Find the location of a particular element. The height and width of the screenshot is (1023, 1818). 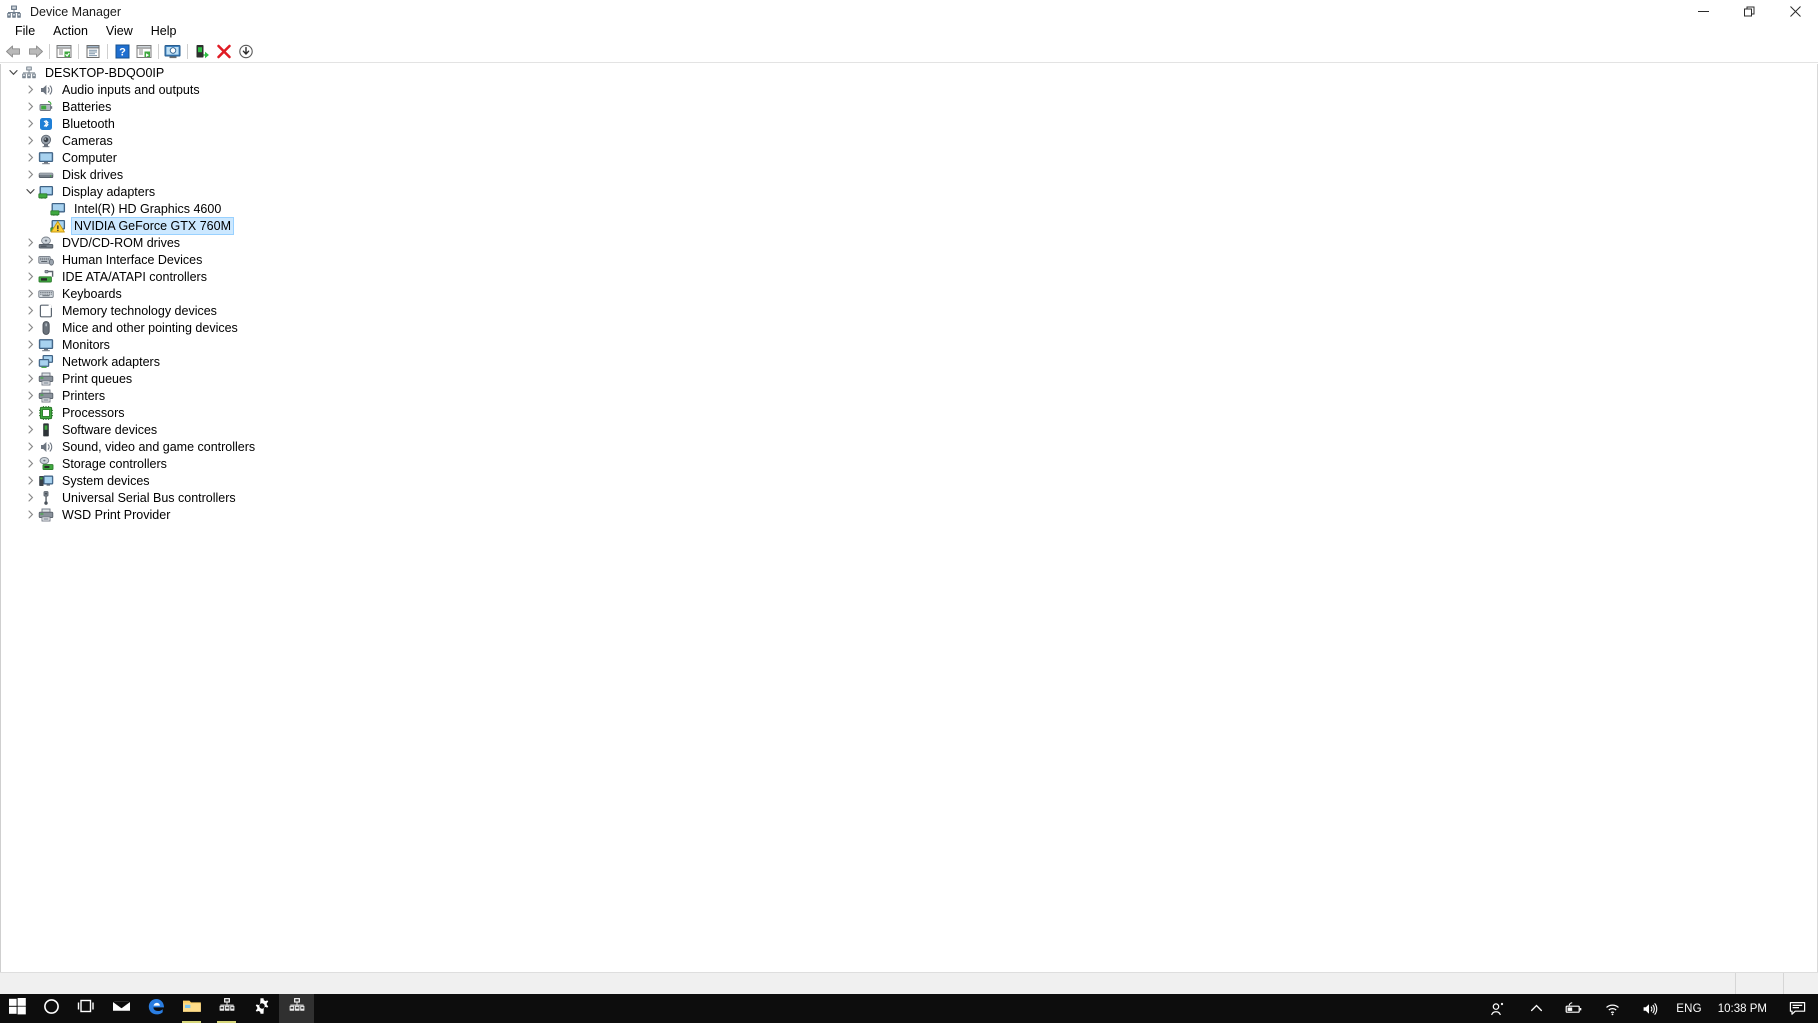

tree-item-label: DESKTOP-BDQO0IP is located at coordinates (105, 72).